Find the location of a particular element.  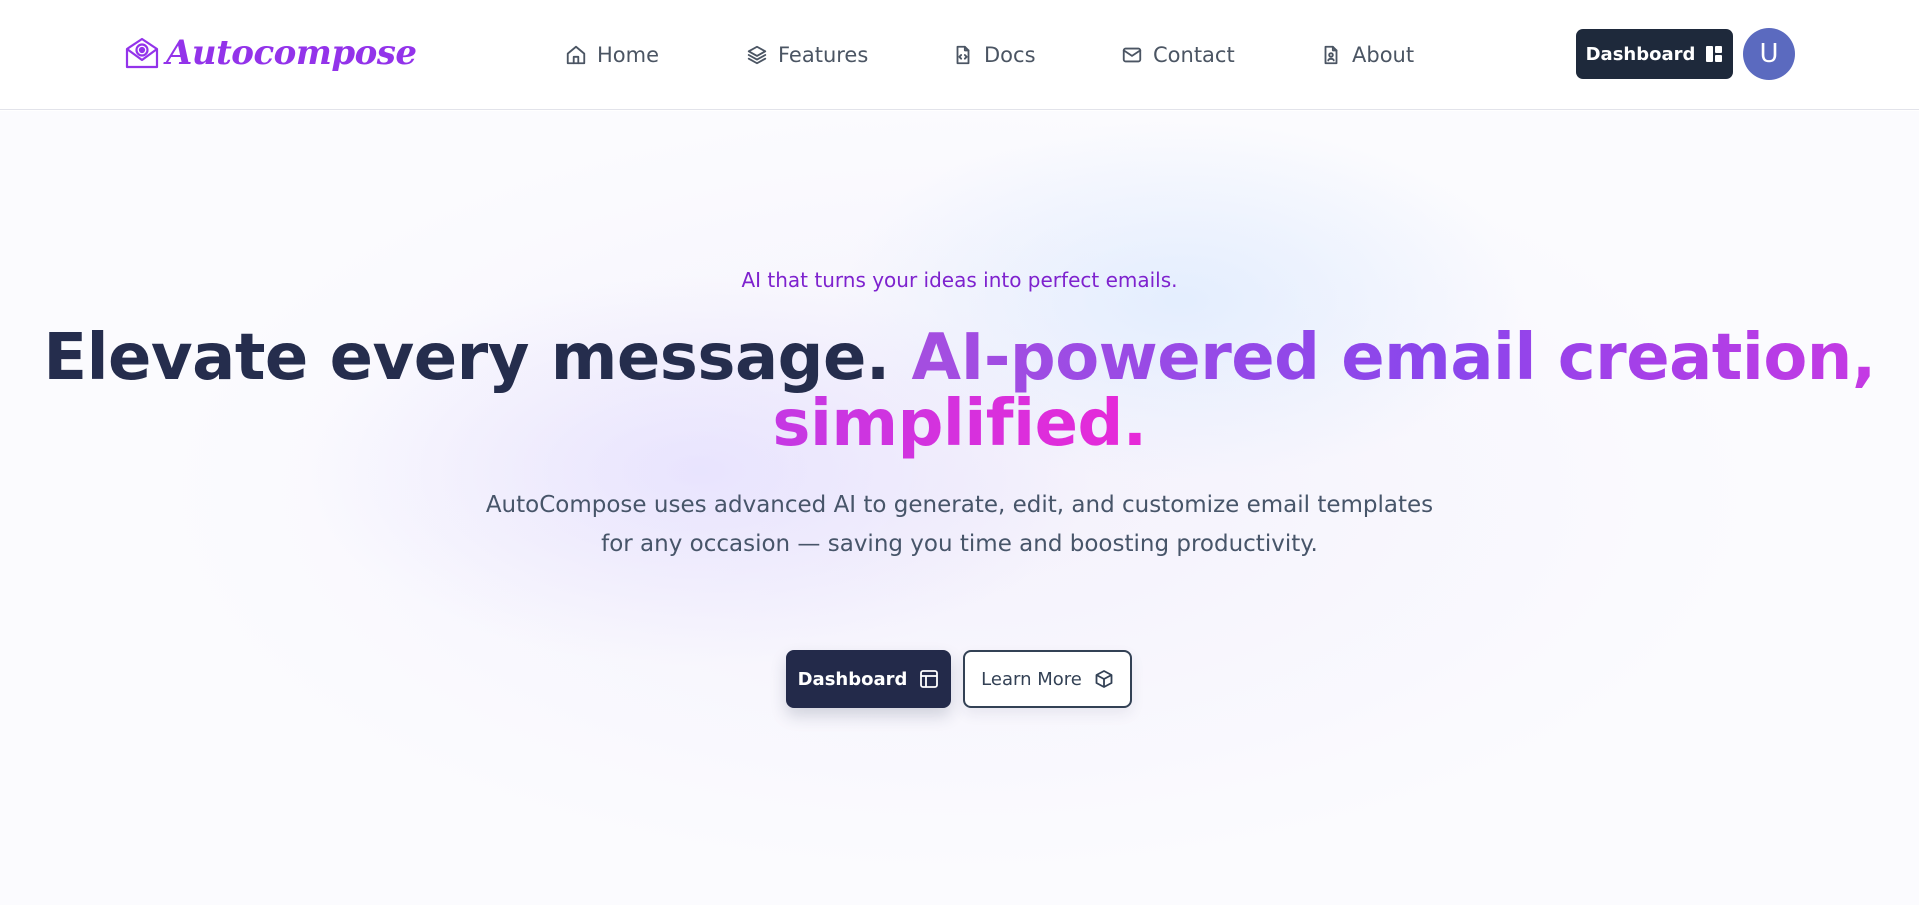

nav-item-label: Contact is located at coordinates (1194, 55).